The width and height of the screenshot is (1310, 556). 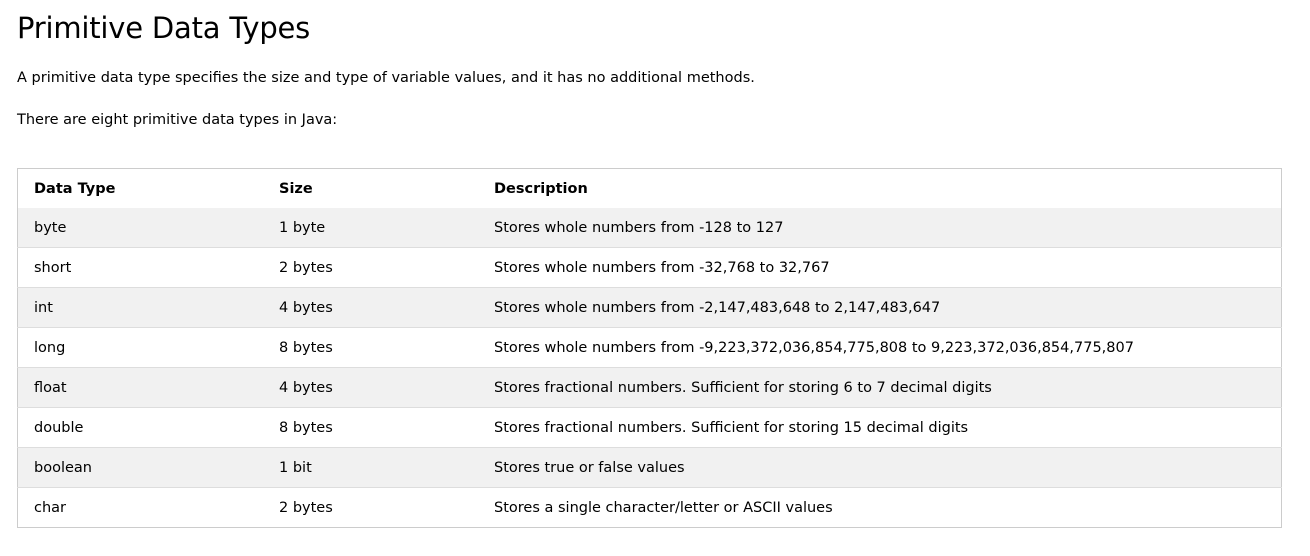 I want to click on cell-description: Stores true or false values, so click(x=589, y=467).